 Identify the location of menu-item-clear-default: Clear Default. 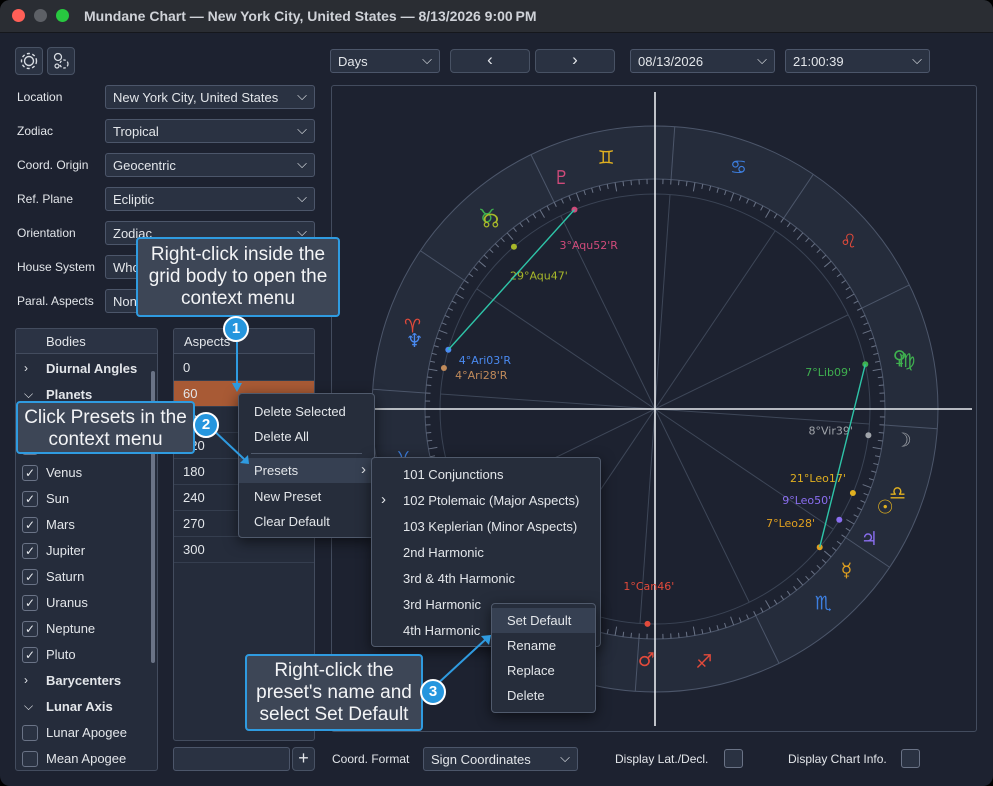
(306, 521).